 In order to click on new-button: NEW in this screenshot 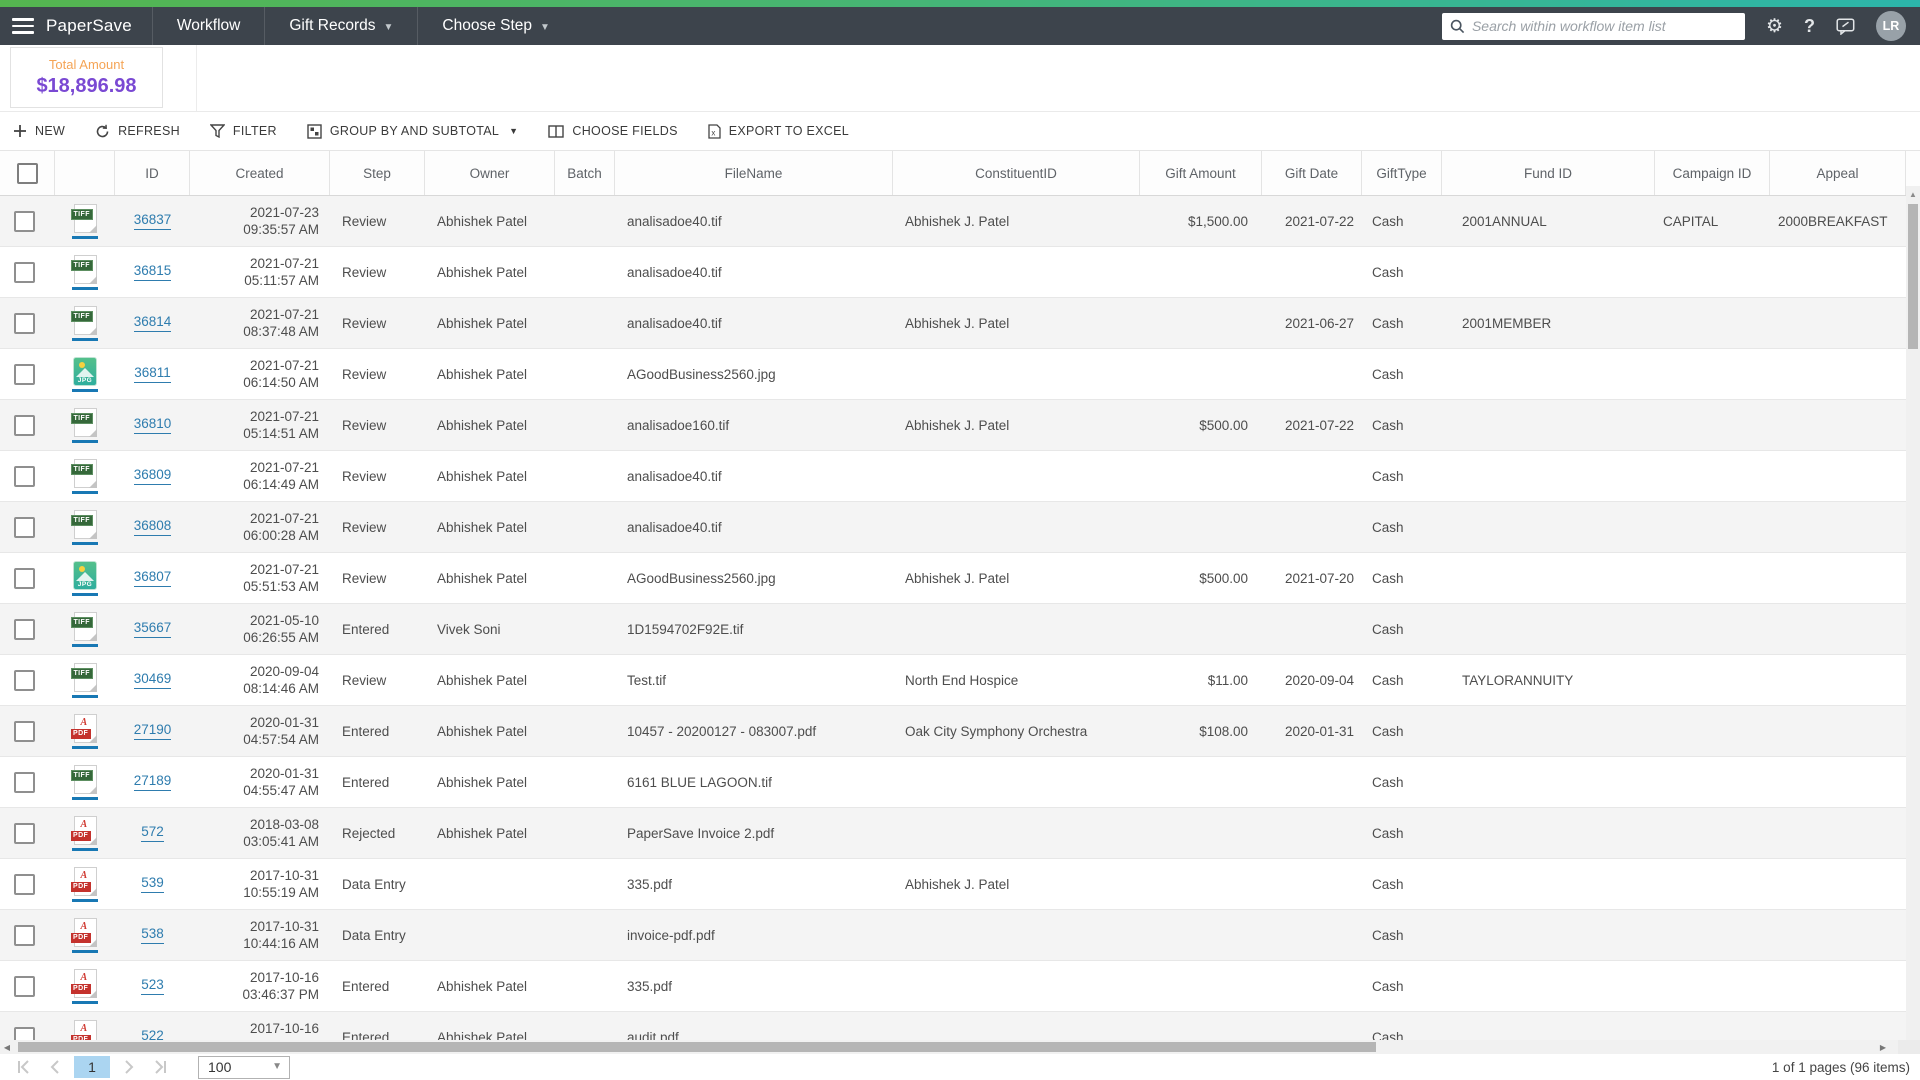, I will do `click(39, 131)`.